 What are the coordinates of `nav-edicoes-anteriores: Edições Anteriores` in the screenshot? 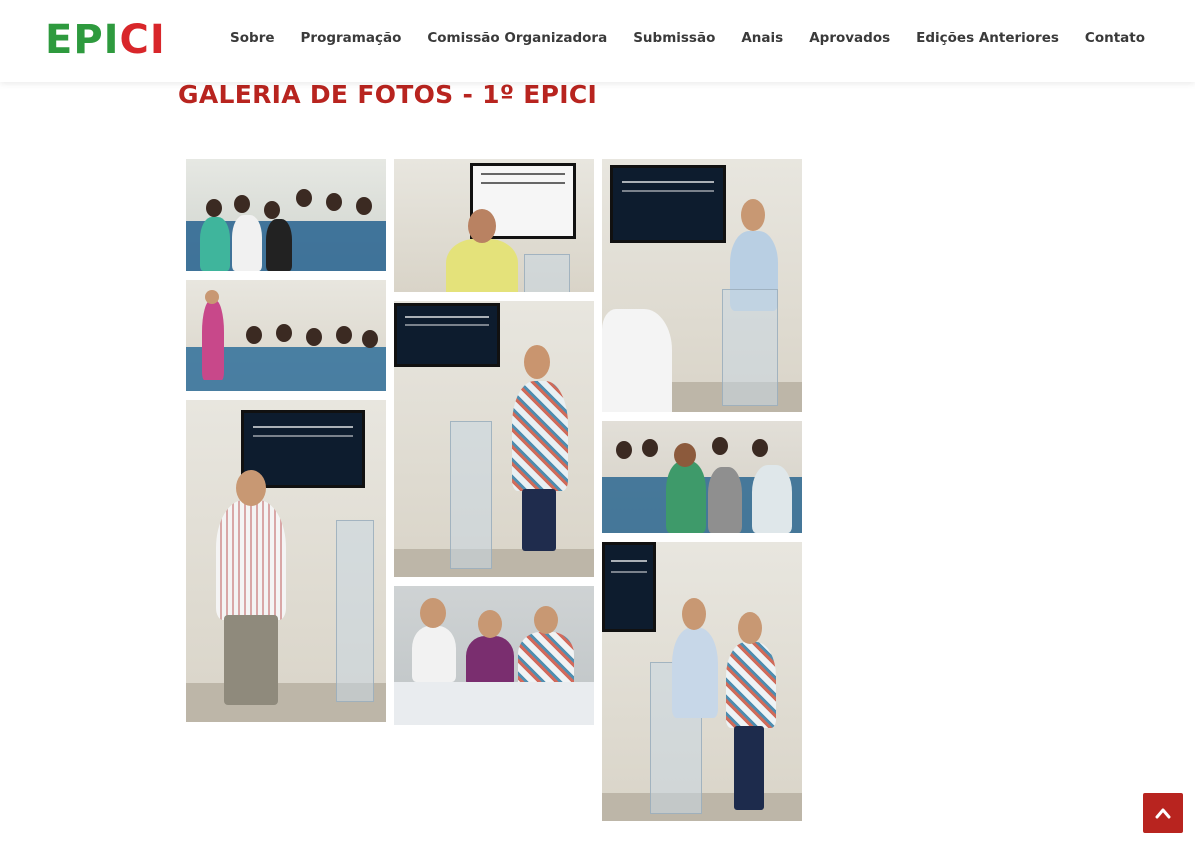 It's located at (987, 38).